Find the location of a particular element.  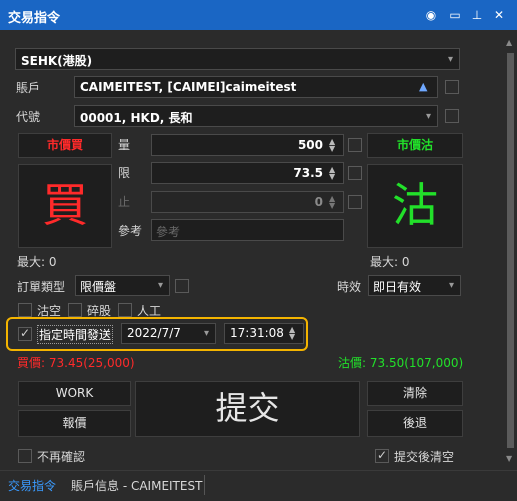

order-type-value: 限價盤 is located at coordinates (98, 287).